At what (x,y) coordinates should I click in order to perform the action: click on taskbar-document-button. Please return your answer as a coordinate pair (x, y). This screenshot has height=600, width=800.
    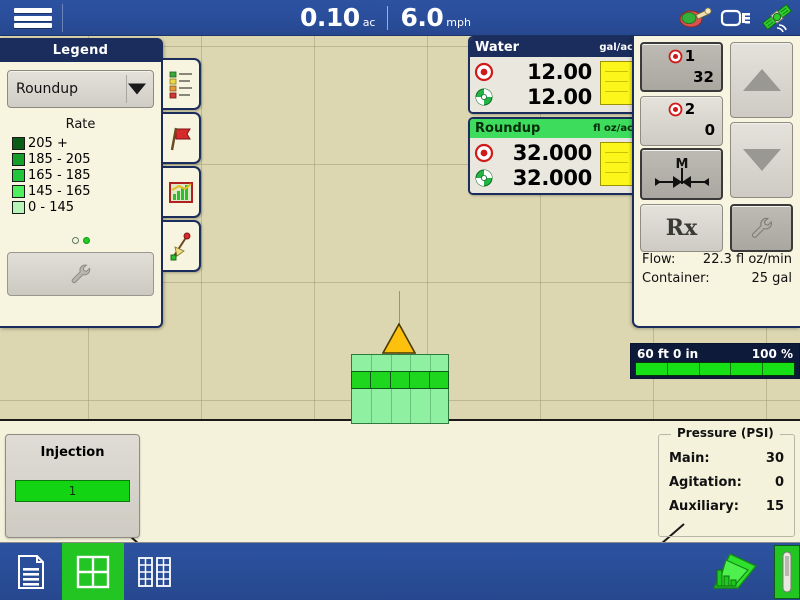
    Looking at the image, I should click on (31, 571).